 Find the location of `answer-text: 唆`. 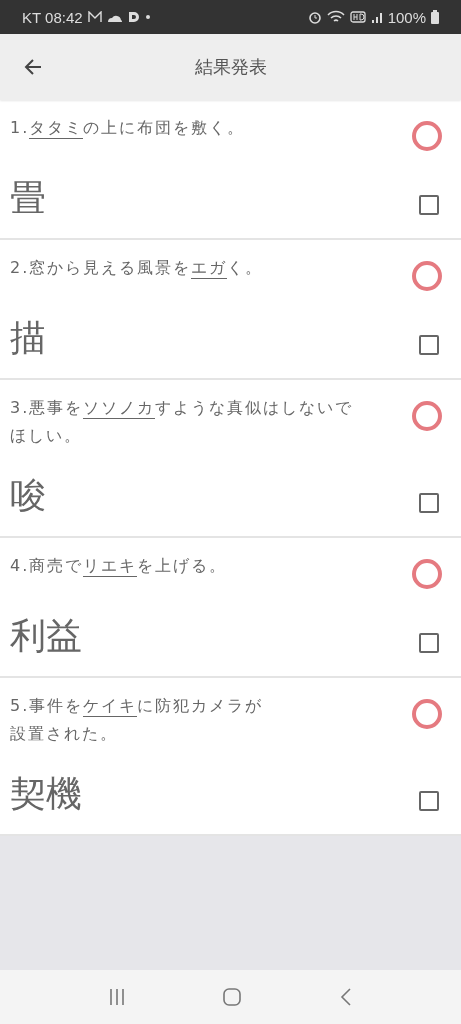

answer-text: 唆 is located at coordinates (28, 496).